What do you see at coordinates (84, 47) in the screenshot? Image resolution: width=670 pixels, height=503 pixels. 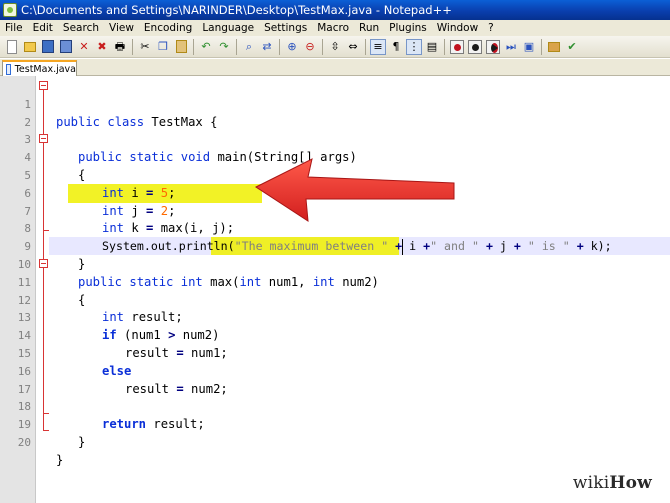 I see `close-icon: ✕` at bounding box center [84, 47].